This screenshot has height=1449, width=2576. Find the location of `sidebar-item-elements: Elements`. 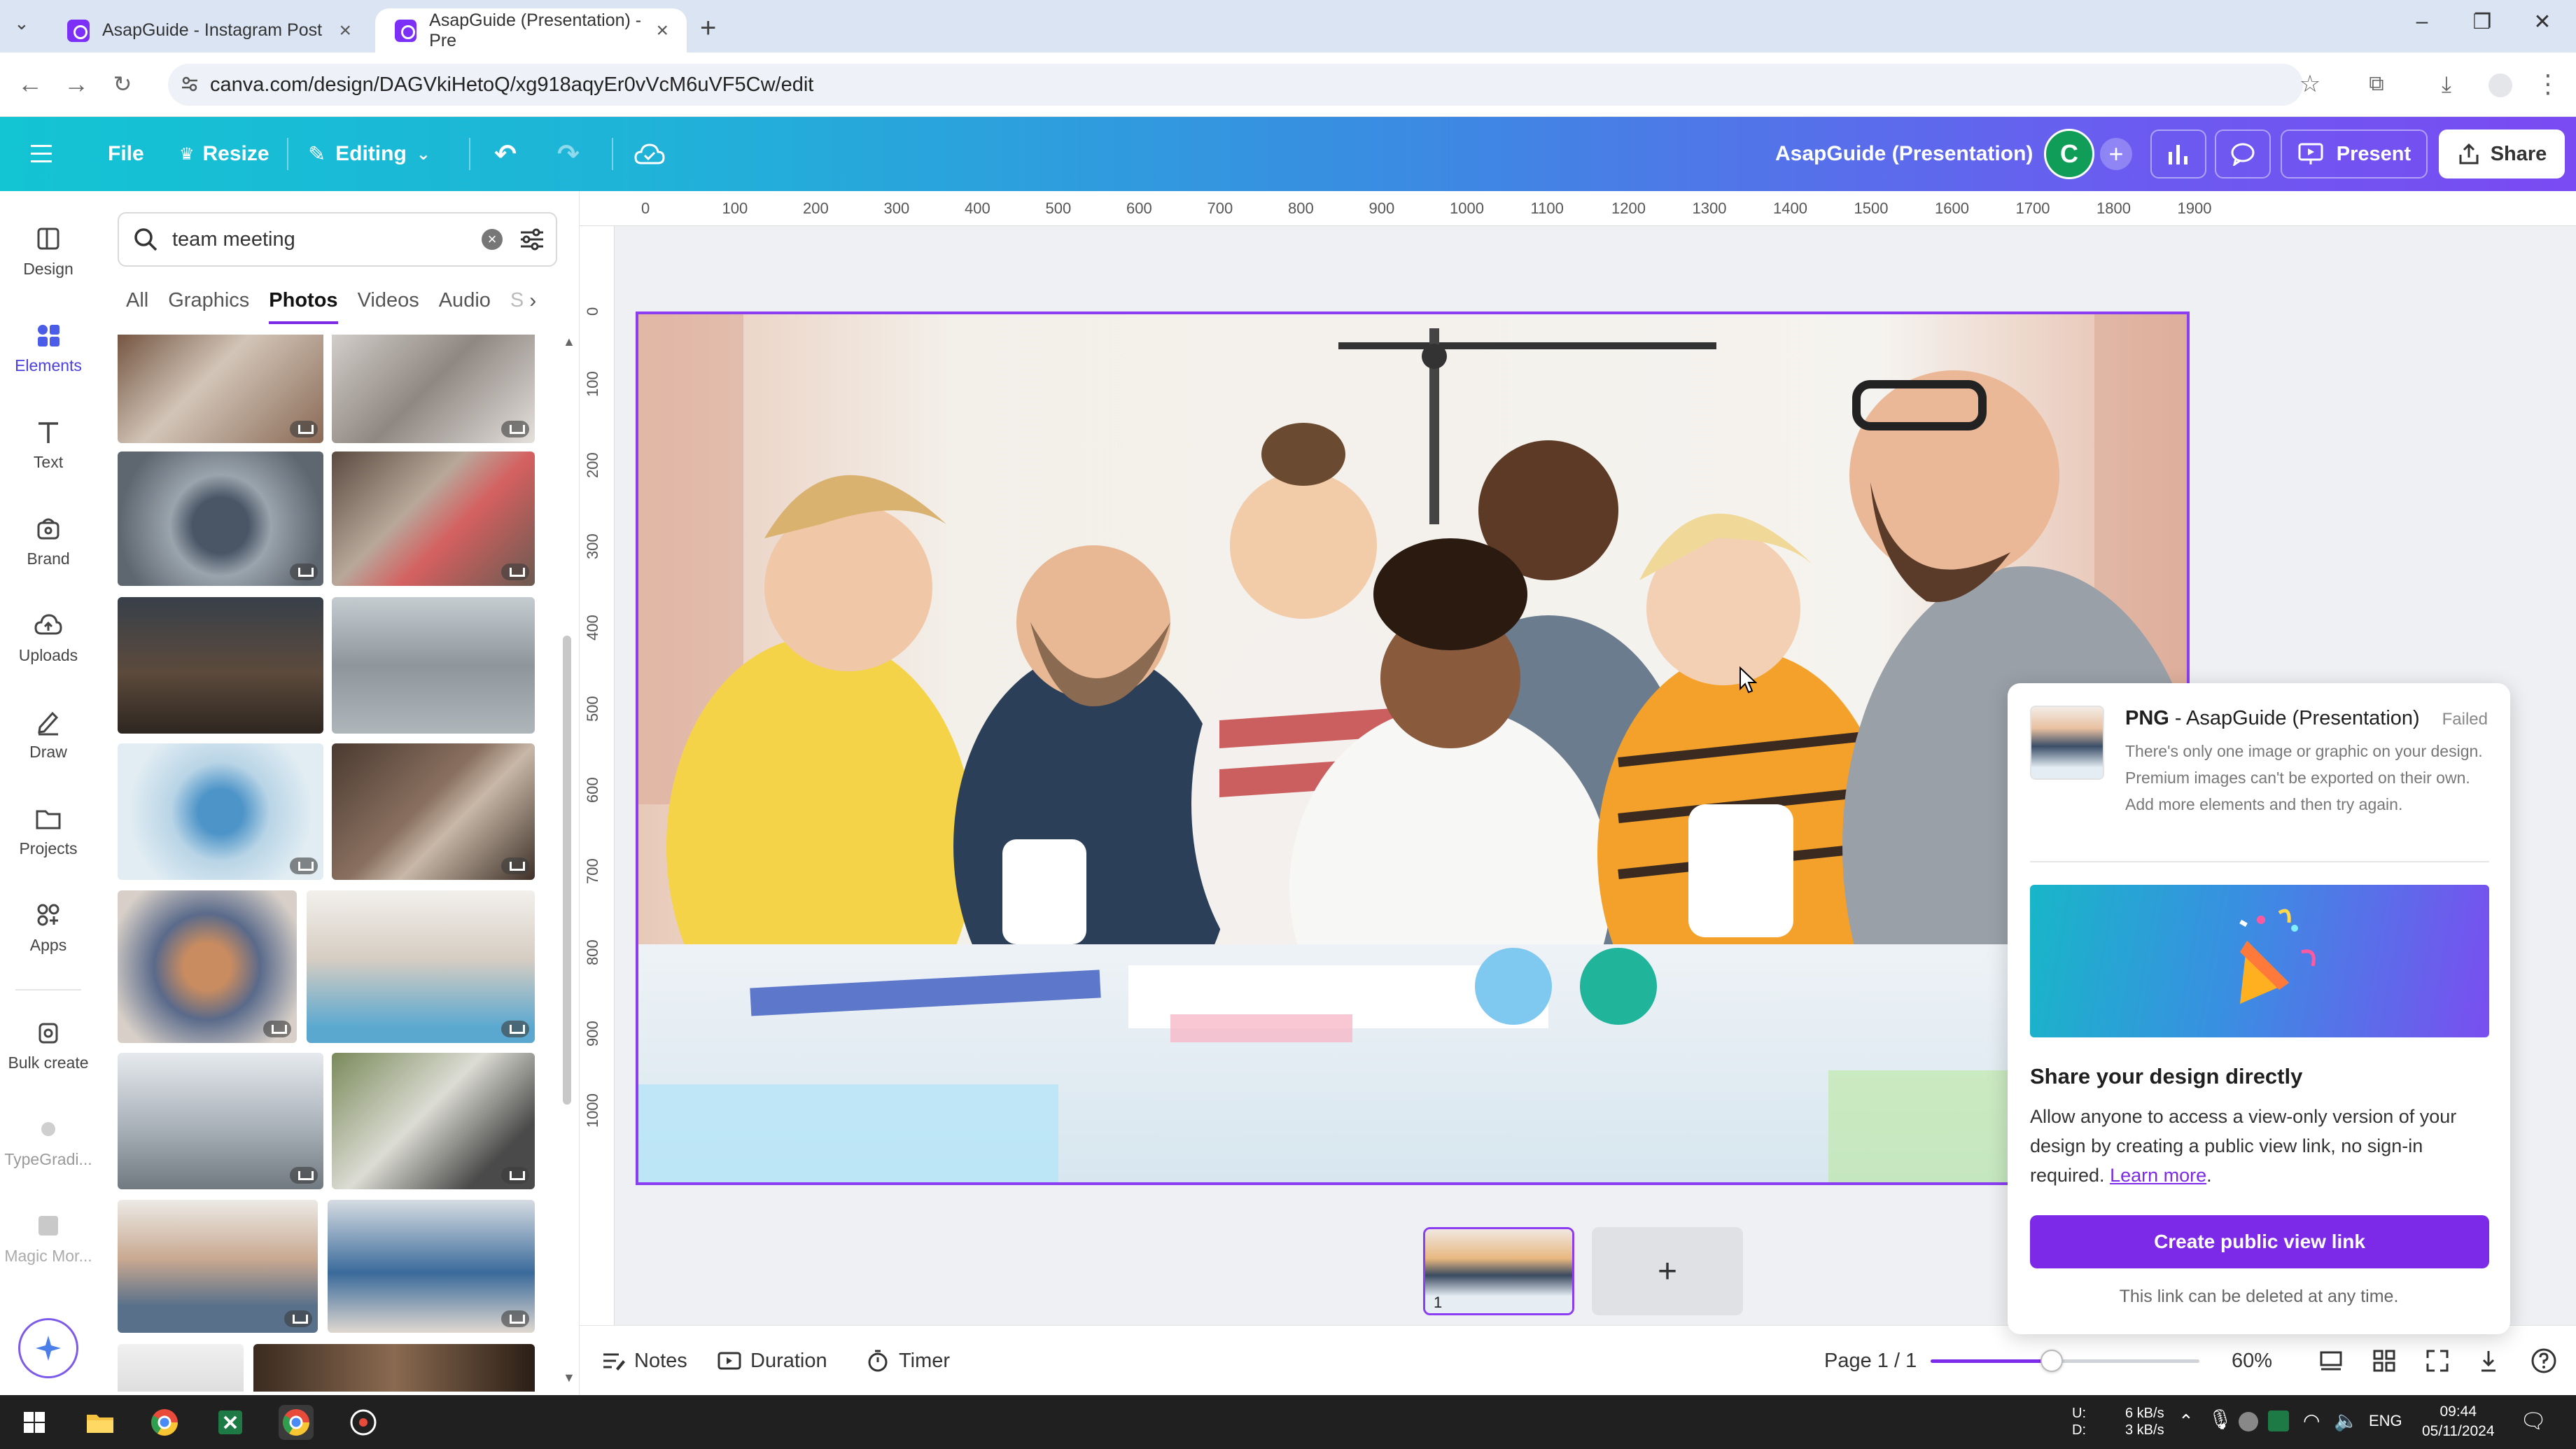

sidebar-item-elements: Elements is located at coordinates (48, 347).